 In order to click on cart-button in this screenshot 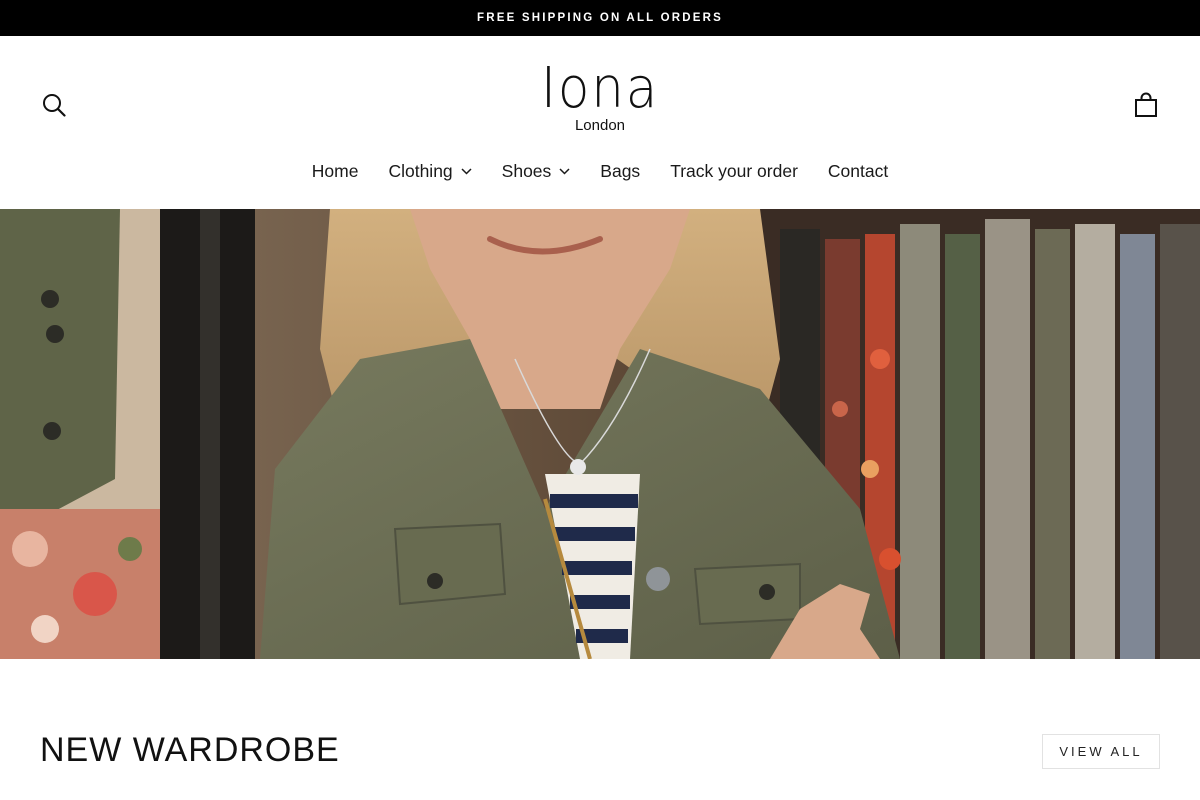, I will do `click(1146, 105)`.